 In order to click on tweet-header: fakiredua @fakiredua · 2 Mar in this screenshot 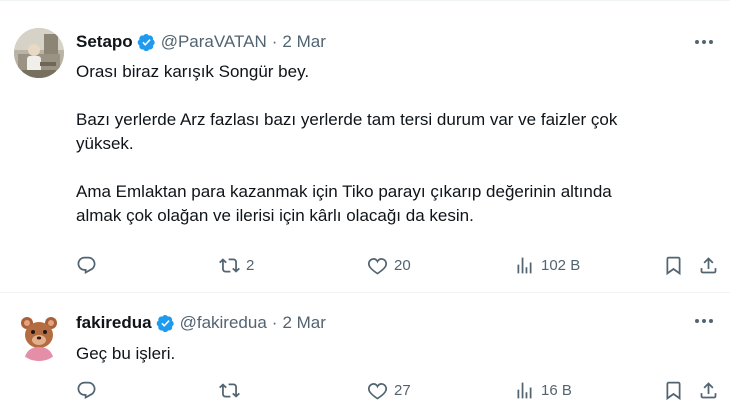, I will do `click(201, 323)`.